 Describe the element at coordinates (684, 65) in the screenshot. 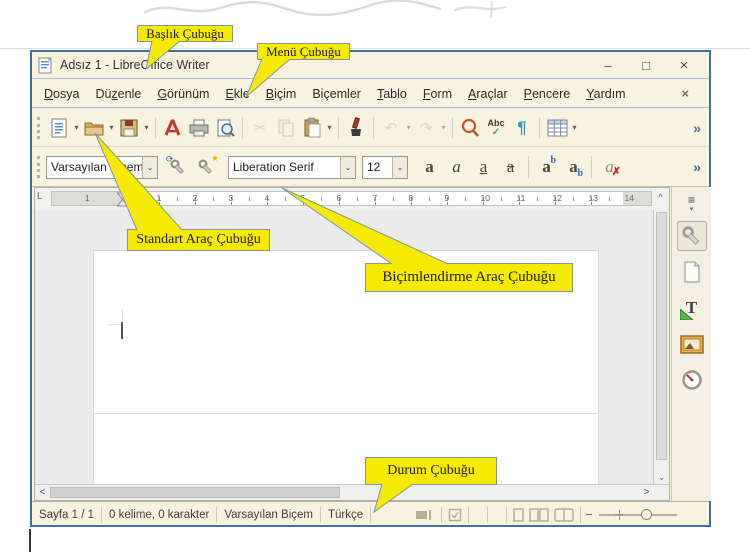

I see `close-button: ×` at that location.